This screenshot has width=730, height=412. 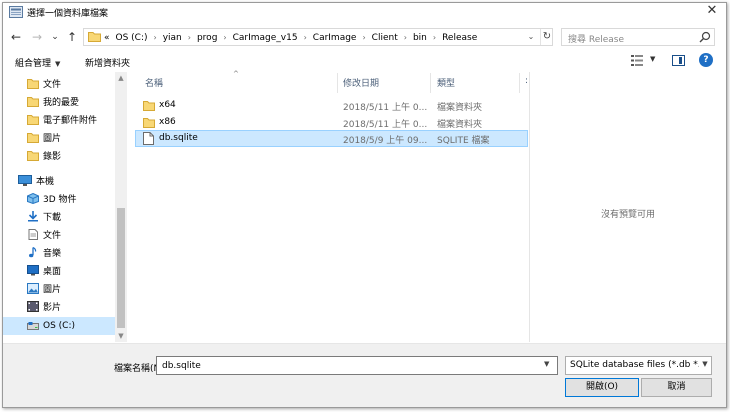 What do you see at coordinates (459, 38) in the screenshot?
I see `breadcrumb-release: Release` at bounding box center [459, 38].